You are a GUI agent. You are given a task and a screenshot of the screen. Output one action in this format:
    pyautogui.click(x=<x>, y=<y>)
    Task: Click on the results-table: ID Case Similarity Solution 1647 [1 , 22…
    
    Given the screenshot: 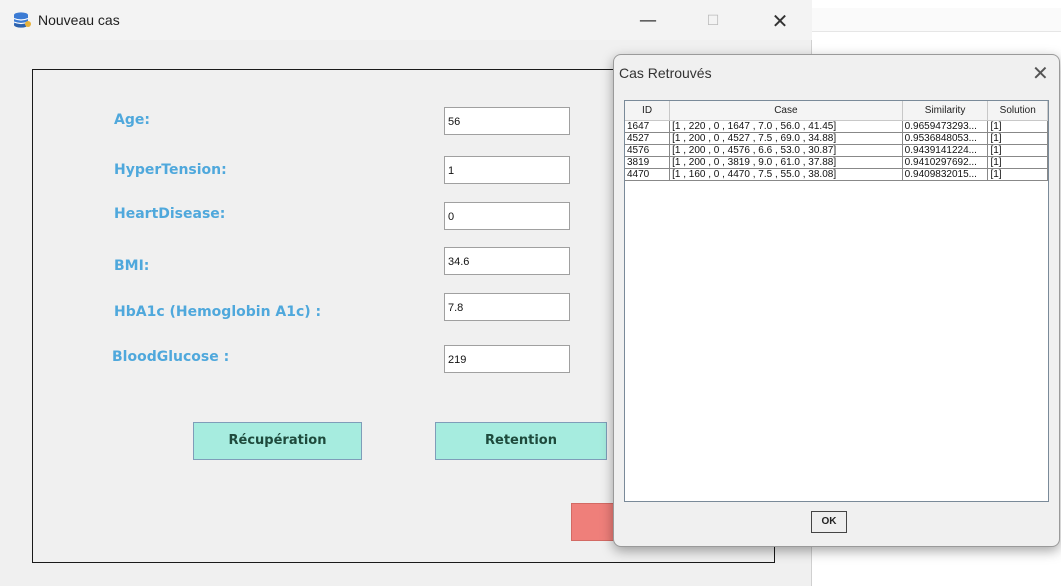 What is the action you would take?
    pyautogui.click(x=836, y=141)
    